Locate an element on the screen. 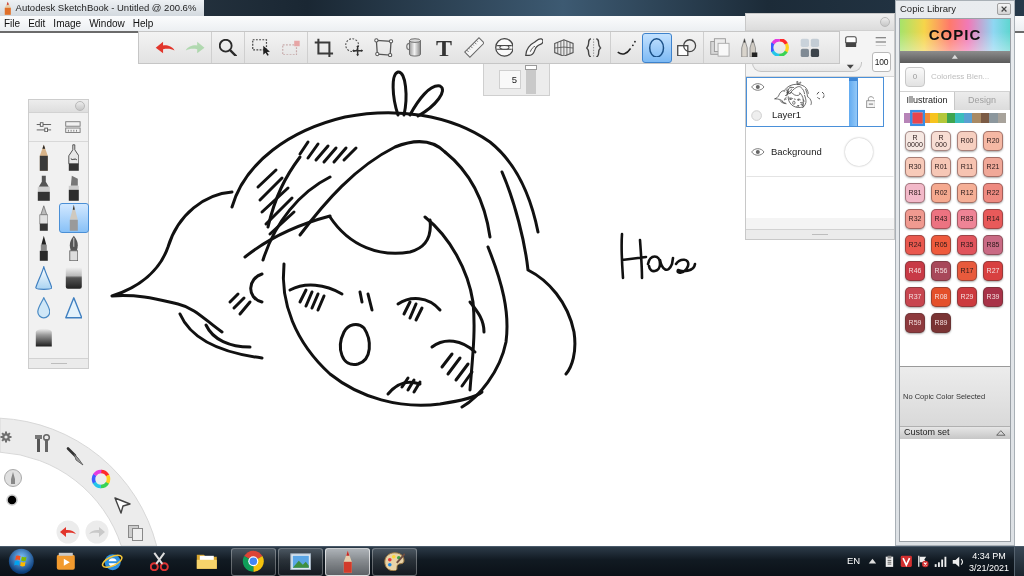 The width and height of the screenshot is (1024, 576). swatch-circle-icon is located at coordinates (859, 152).